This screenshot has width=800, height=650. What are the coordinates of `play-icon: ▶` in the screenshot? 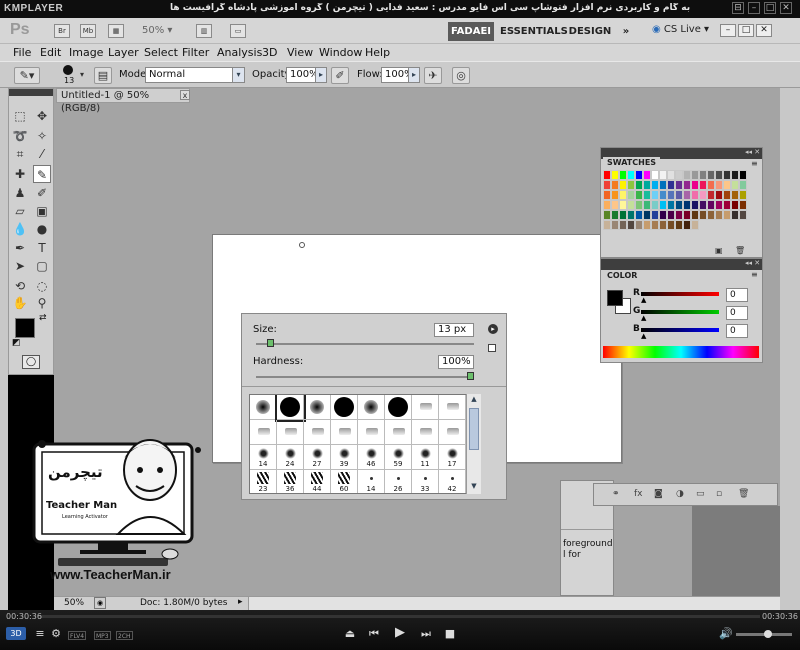 It's located at (400, 632).